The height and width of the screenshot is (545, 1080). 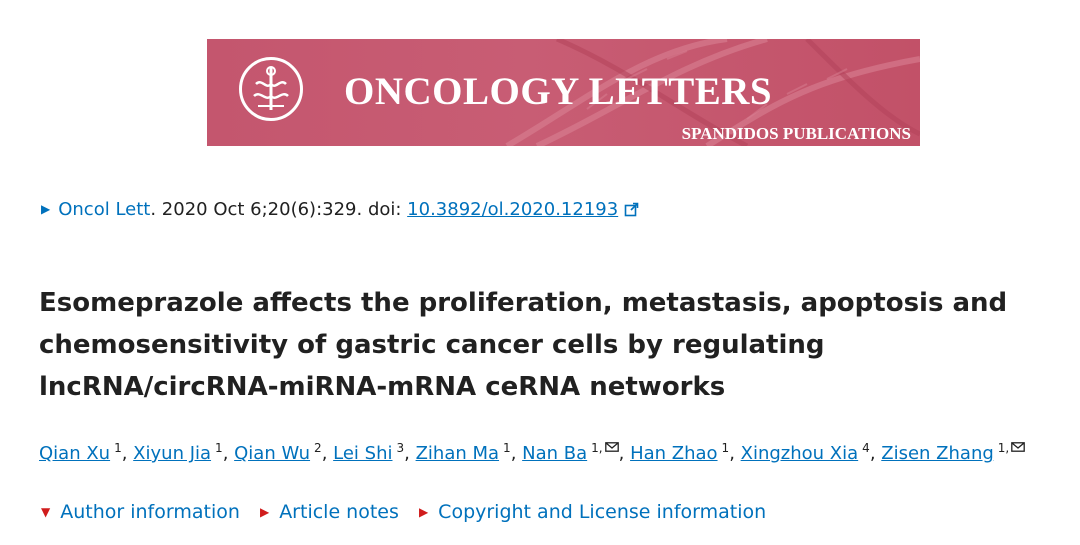 I want to click on journal-banner: ONCOLOGY LETTERS SPANDIDOS PUBLICATIONS, so click(x=563, y=92).